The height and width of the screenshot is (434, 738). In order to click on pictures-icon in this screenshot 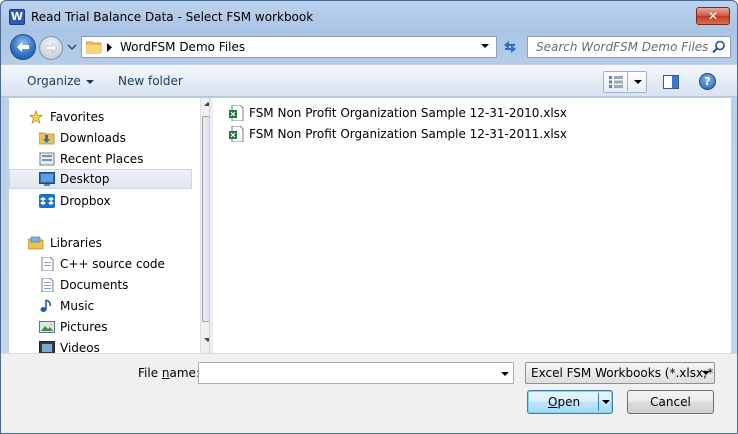, I will do `click(47, 327)`.